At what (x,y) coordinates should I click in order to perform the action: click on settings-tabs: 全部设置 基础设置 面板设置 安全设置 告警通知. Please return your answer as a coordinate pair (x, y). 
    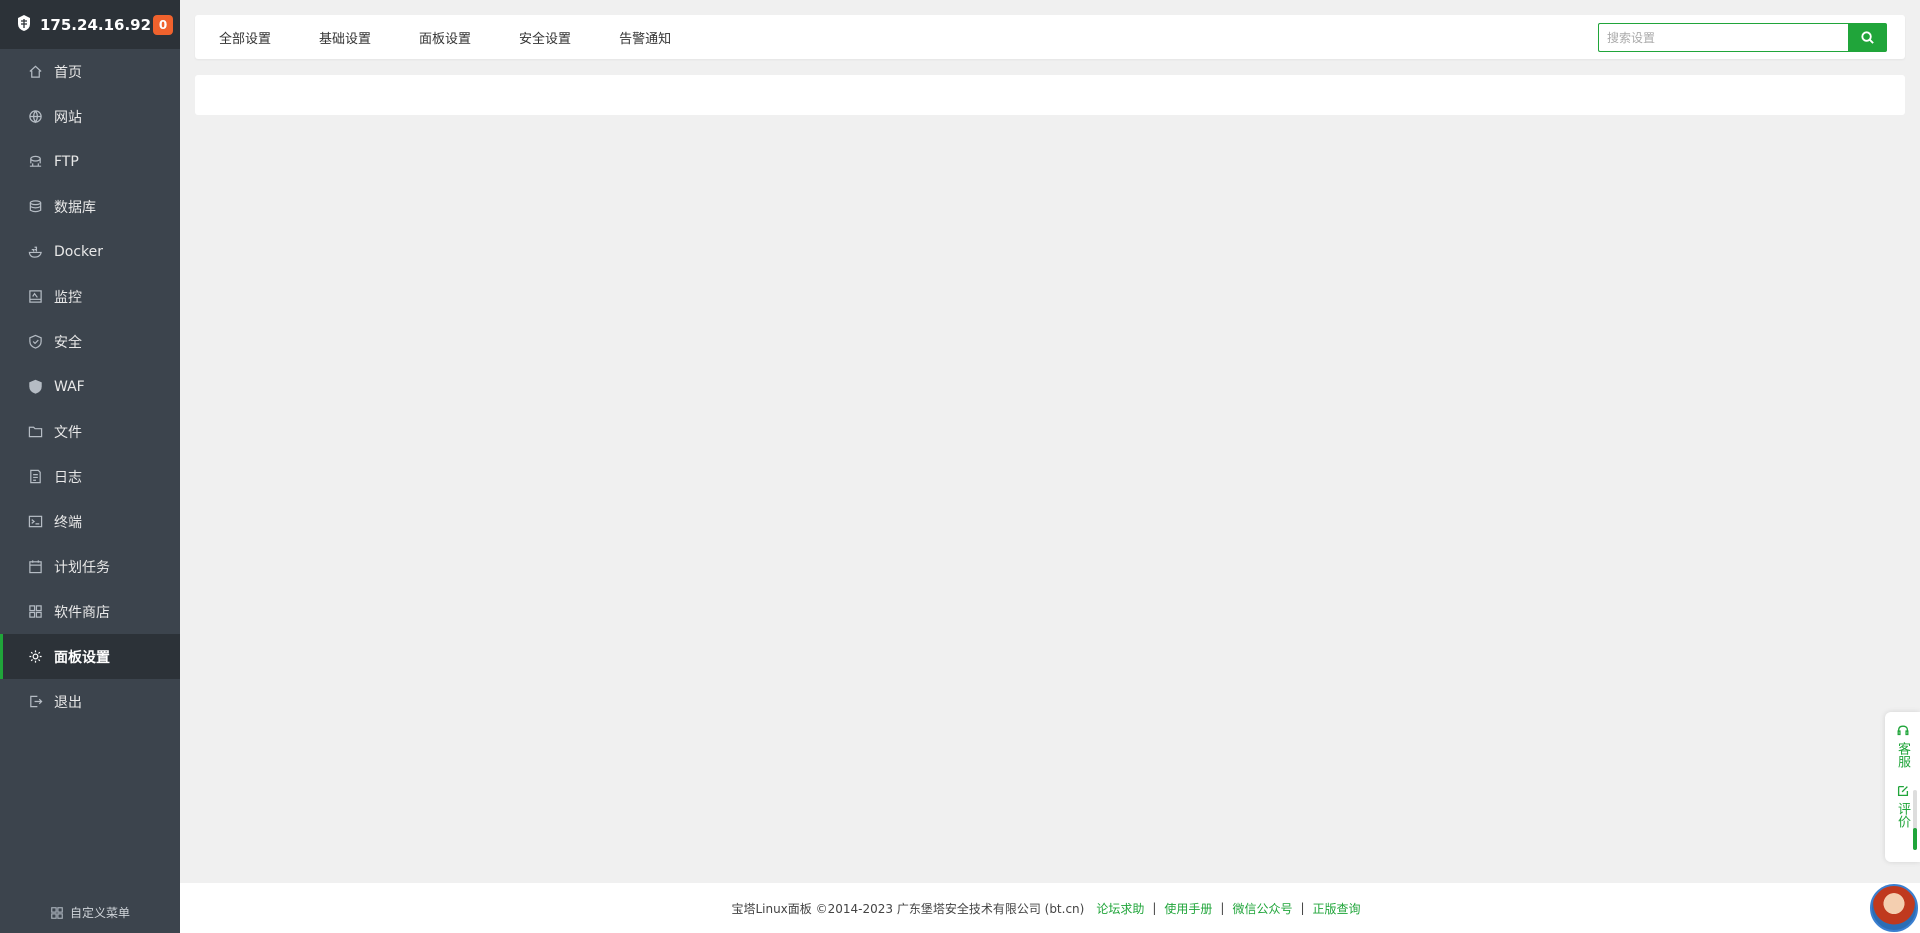
    Looking at the image, I should click on (457, 37).